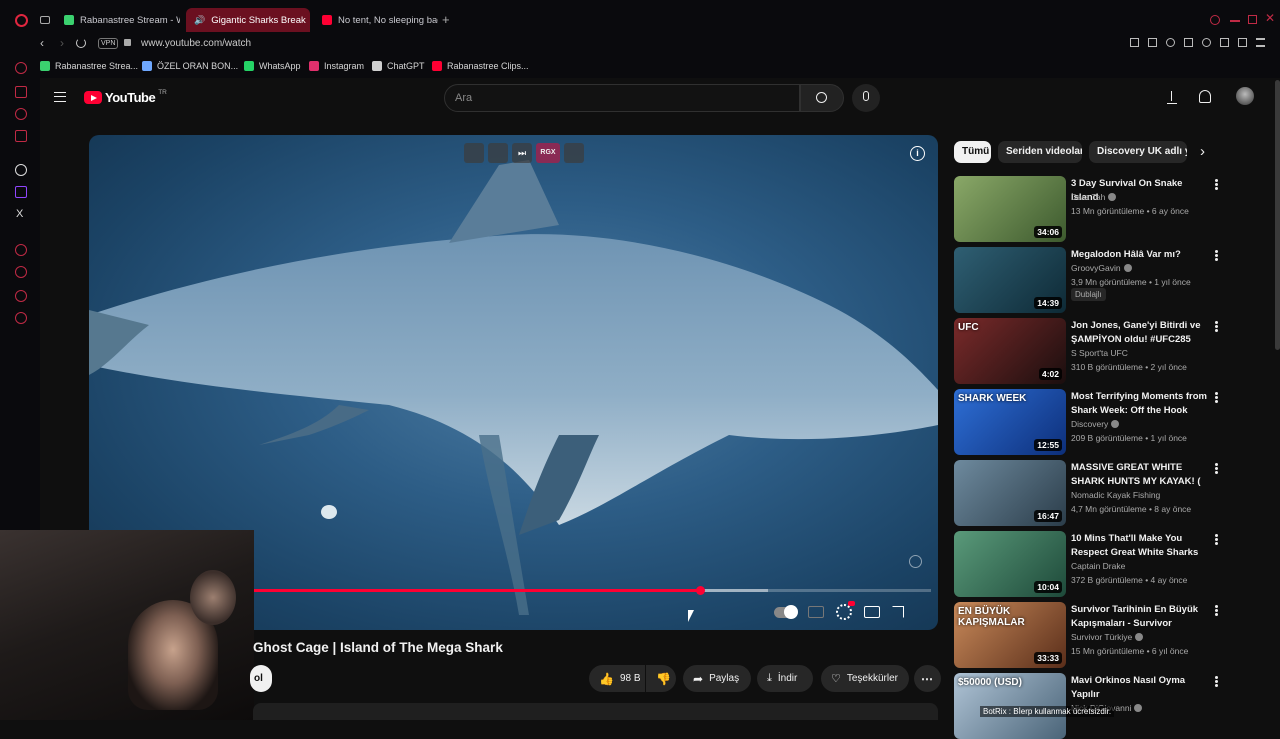 The height and width of the screenshot is (739, 1280). What do you see at coordinates (21, 250) in the screenshot?
I see `sidebar-history-icon` at bounding box center [21, 250].